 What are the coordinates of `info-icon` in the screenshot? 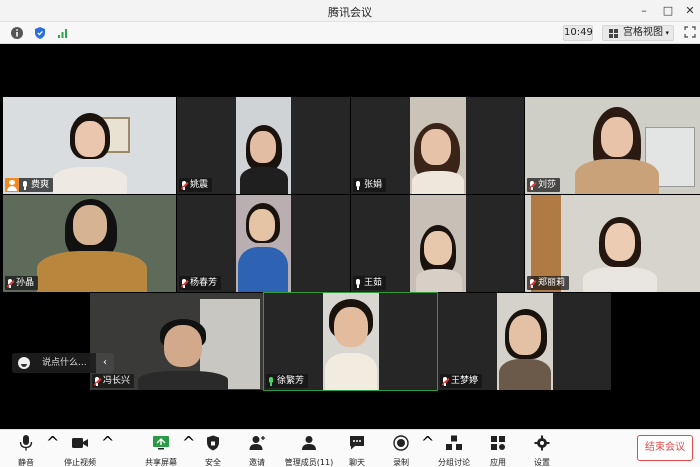 It's located at (17, 33).